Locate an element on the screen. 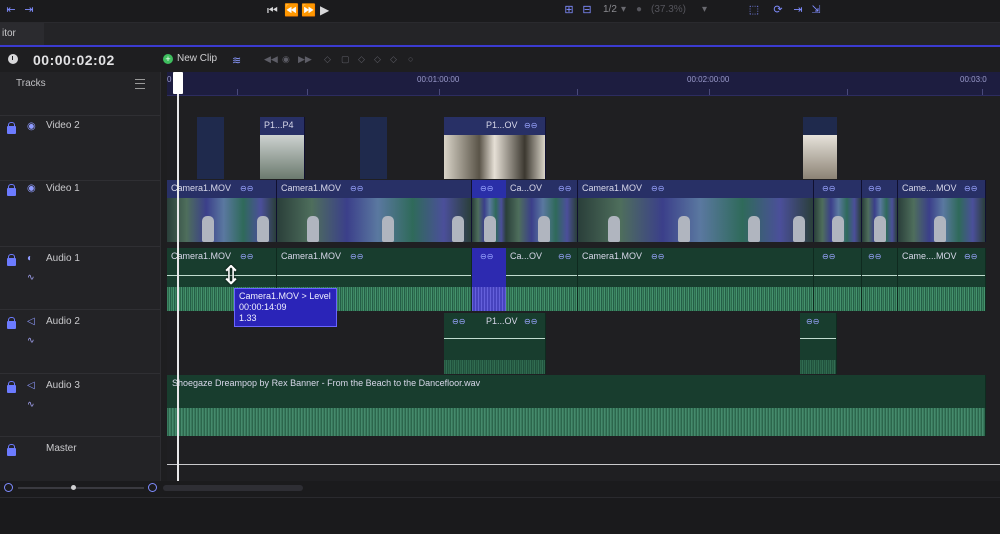 Image resolution: width=1000 pixels, height=534 pixels. skip-to-start-icon: ⏮ is located at coordinates (272, 10).